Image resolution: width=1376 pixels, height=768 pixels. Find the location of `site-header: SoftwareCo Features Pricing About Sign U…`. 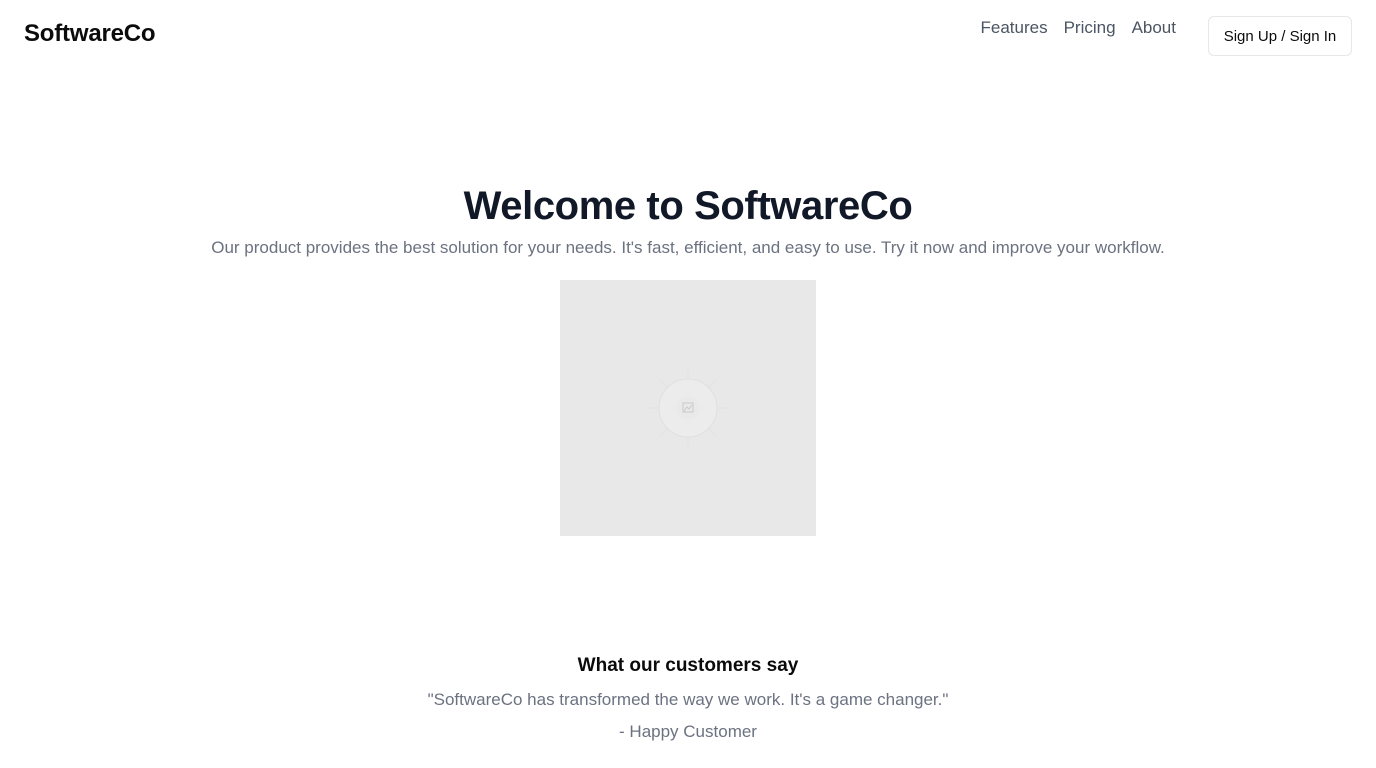

site-header: SoftwareCo Features Pricing About Sign U… is located at coordinates (688, 36).